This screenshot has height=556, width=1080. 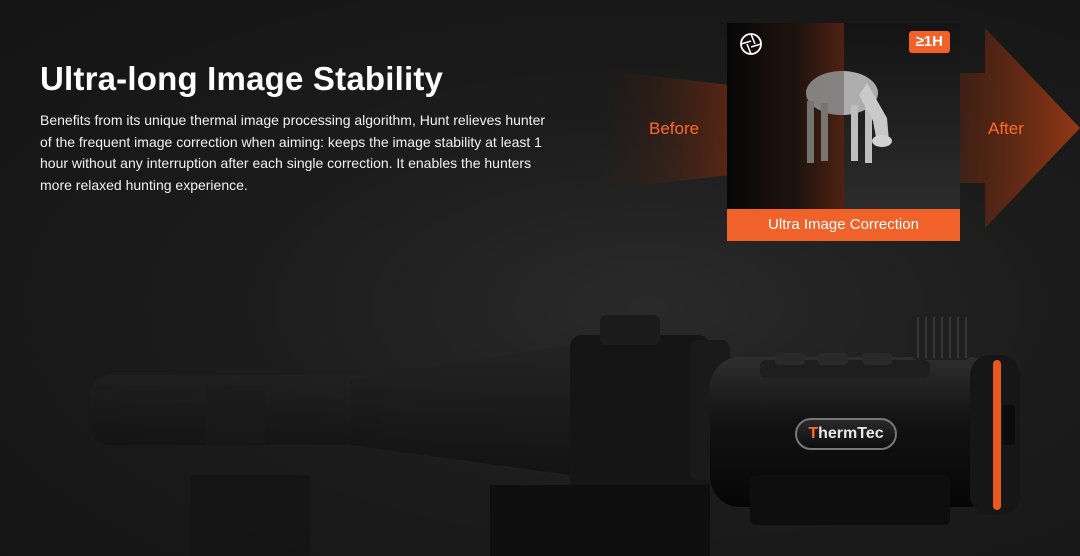 What do you see at coordinates (751, 44) in the screenshot?
I see `aperture-icon` at bounding box center [751, 44].